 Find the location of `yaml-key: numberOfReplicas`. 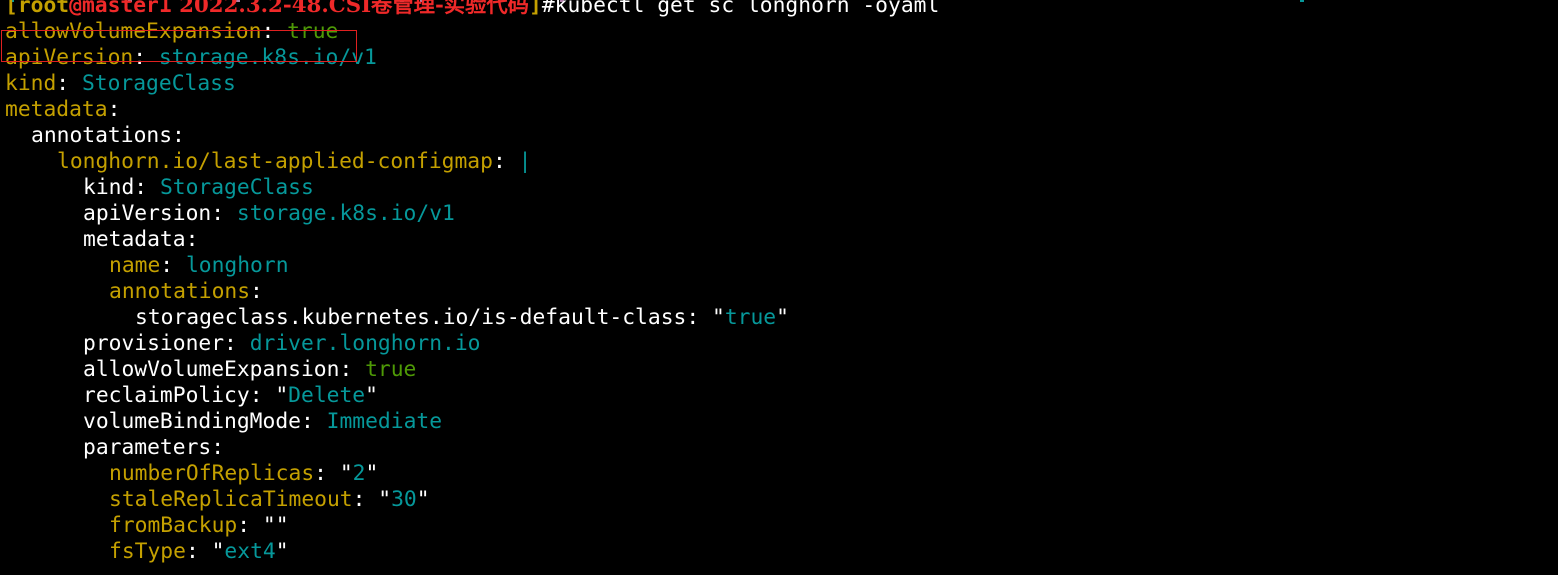

yaml-key: numberOfReplicas is located at coordinates (212, 473).